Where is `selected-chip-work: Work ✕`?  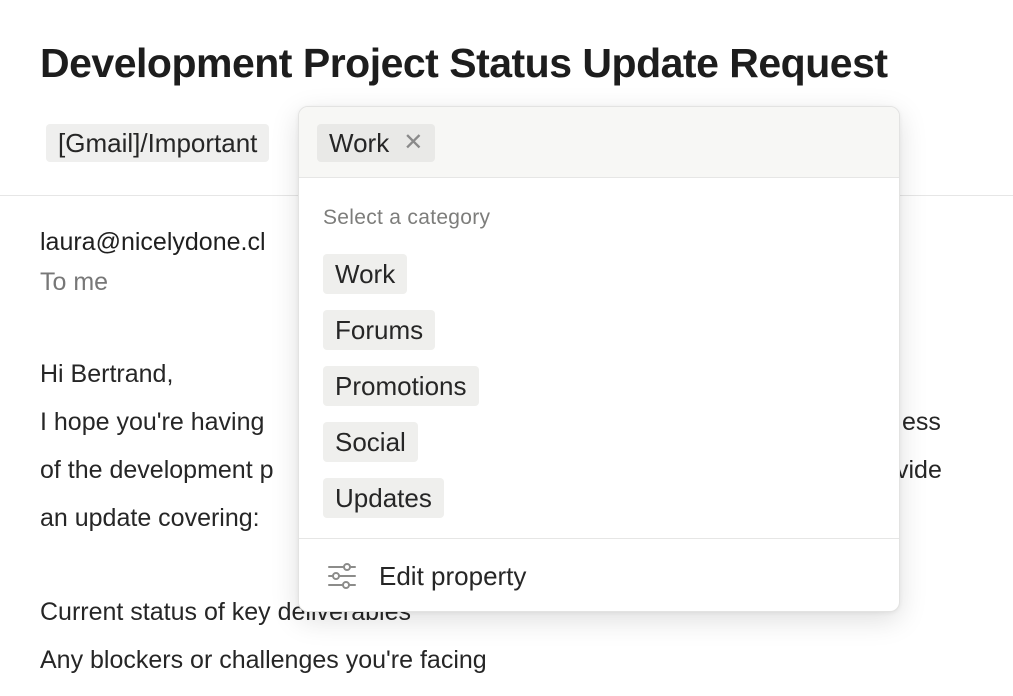 selected-chip-work: Work ✕ is located at coordinates (376, 143).